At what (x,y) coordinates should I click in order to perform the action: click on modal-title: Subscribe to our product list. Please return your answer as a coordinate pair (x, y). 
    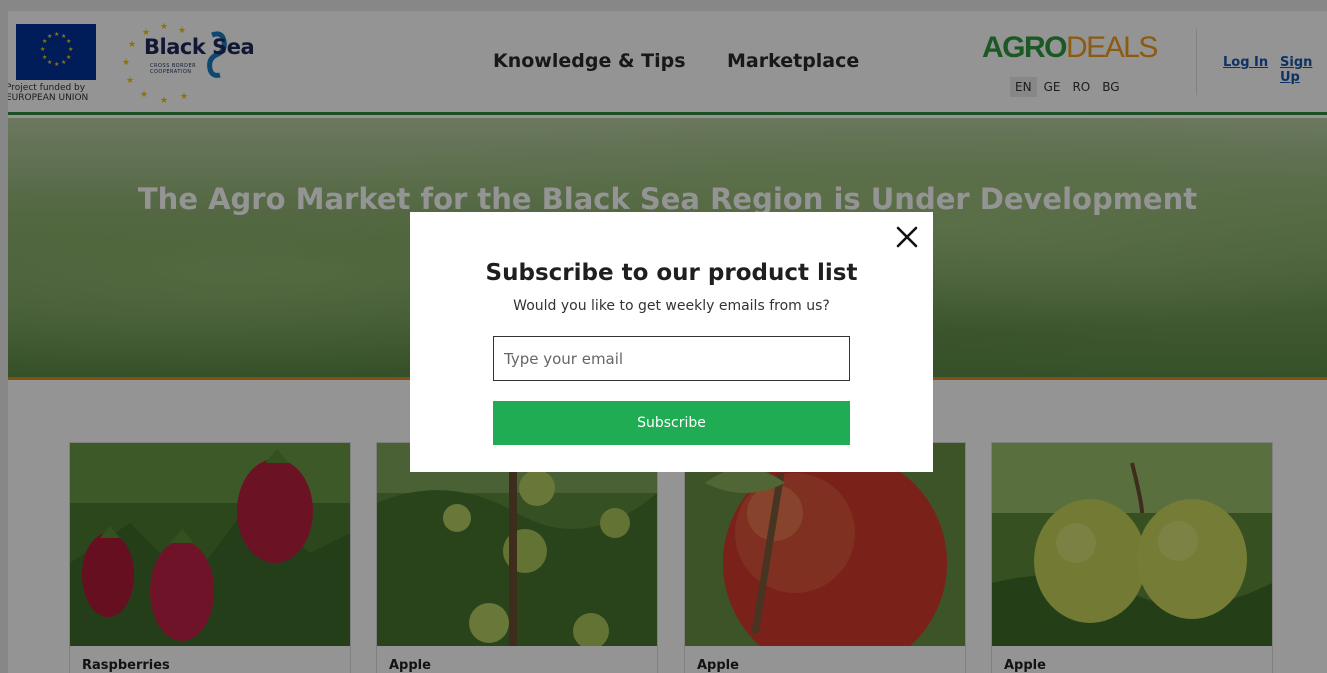
    Looking at the image, I should click on (671, 273).